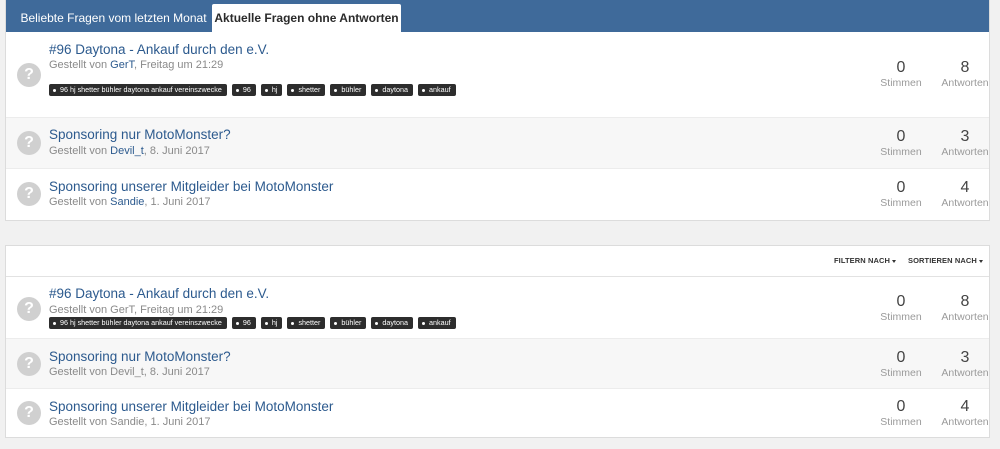  Describe the element at coordinates (497, 261) in the screenshot. I see `filter-bar: FILTERN NACH SORTIEREN NACH` at that location.